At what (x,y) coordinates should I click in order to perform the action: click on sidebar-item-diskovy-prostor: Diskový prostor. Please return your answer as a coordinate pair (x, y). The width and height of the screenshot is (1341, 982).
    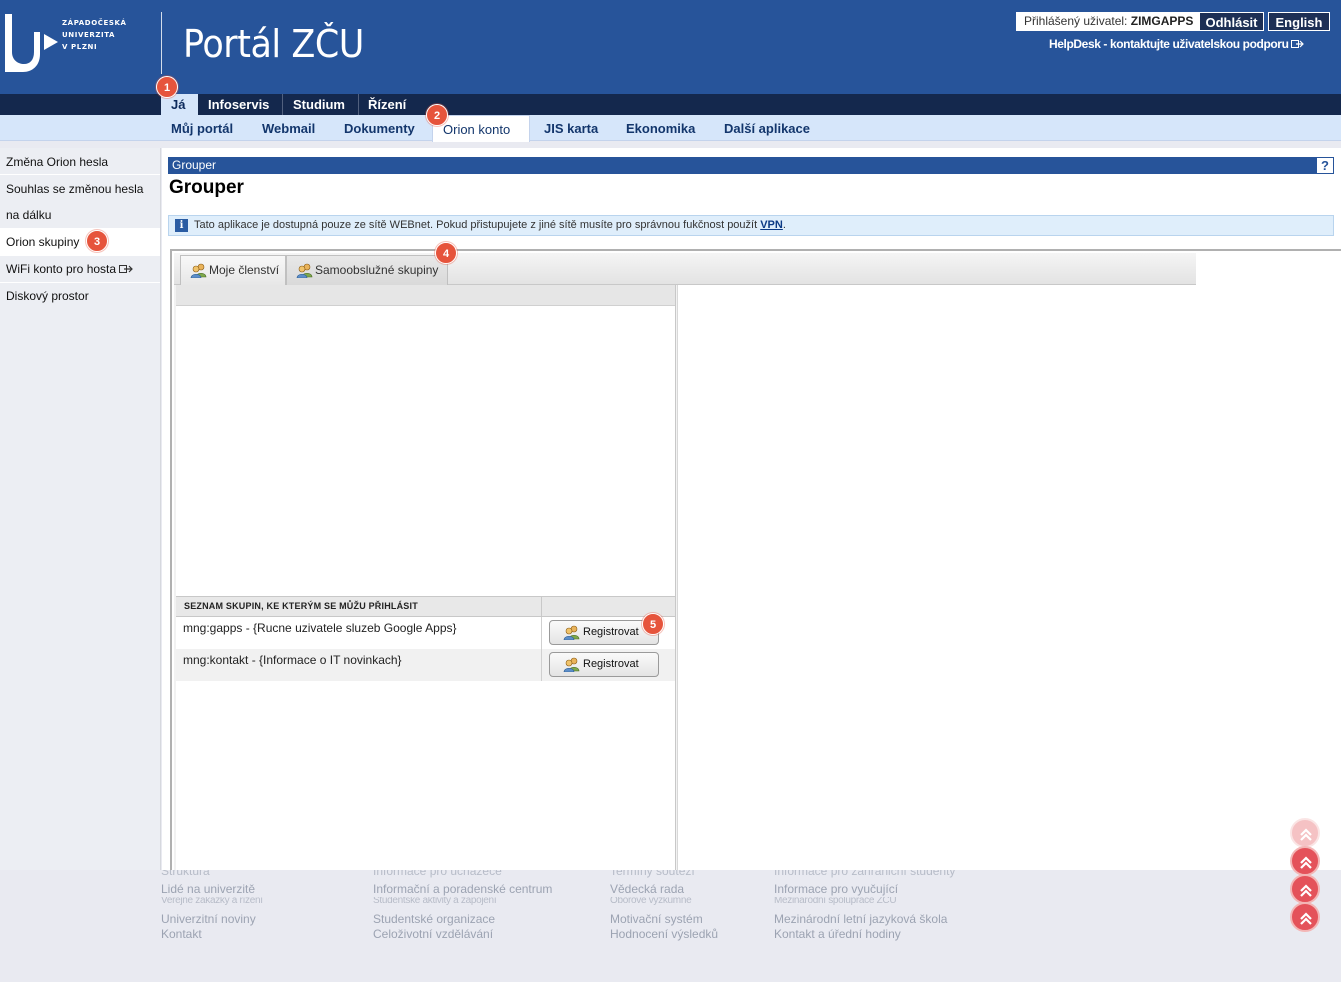
    Looking at the image, I should click on (80, 296).